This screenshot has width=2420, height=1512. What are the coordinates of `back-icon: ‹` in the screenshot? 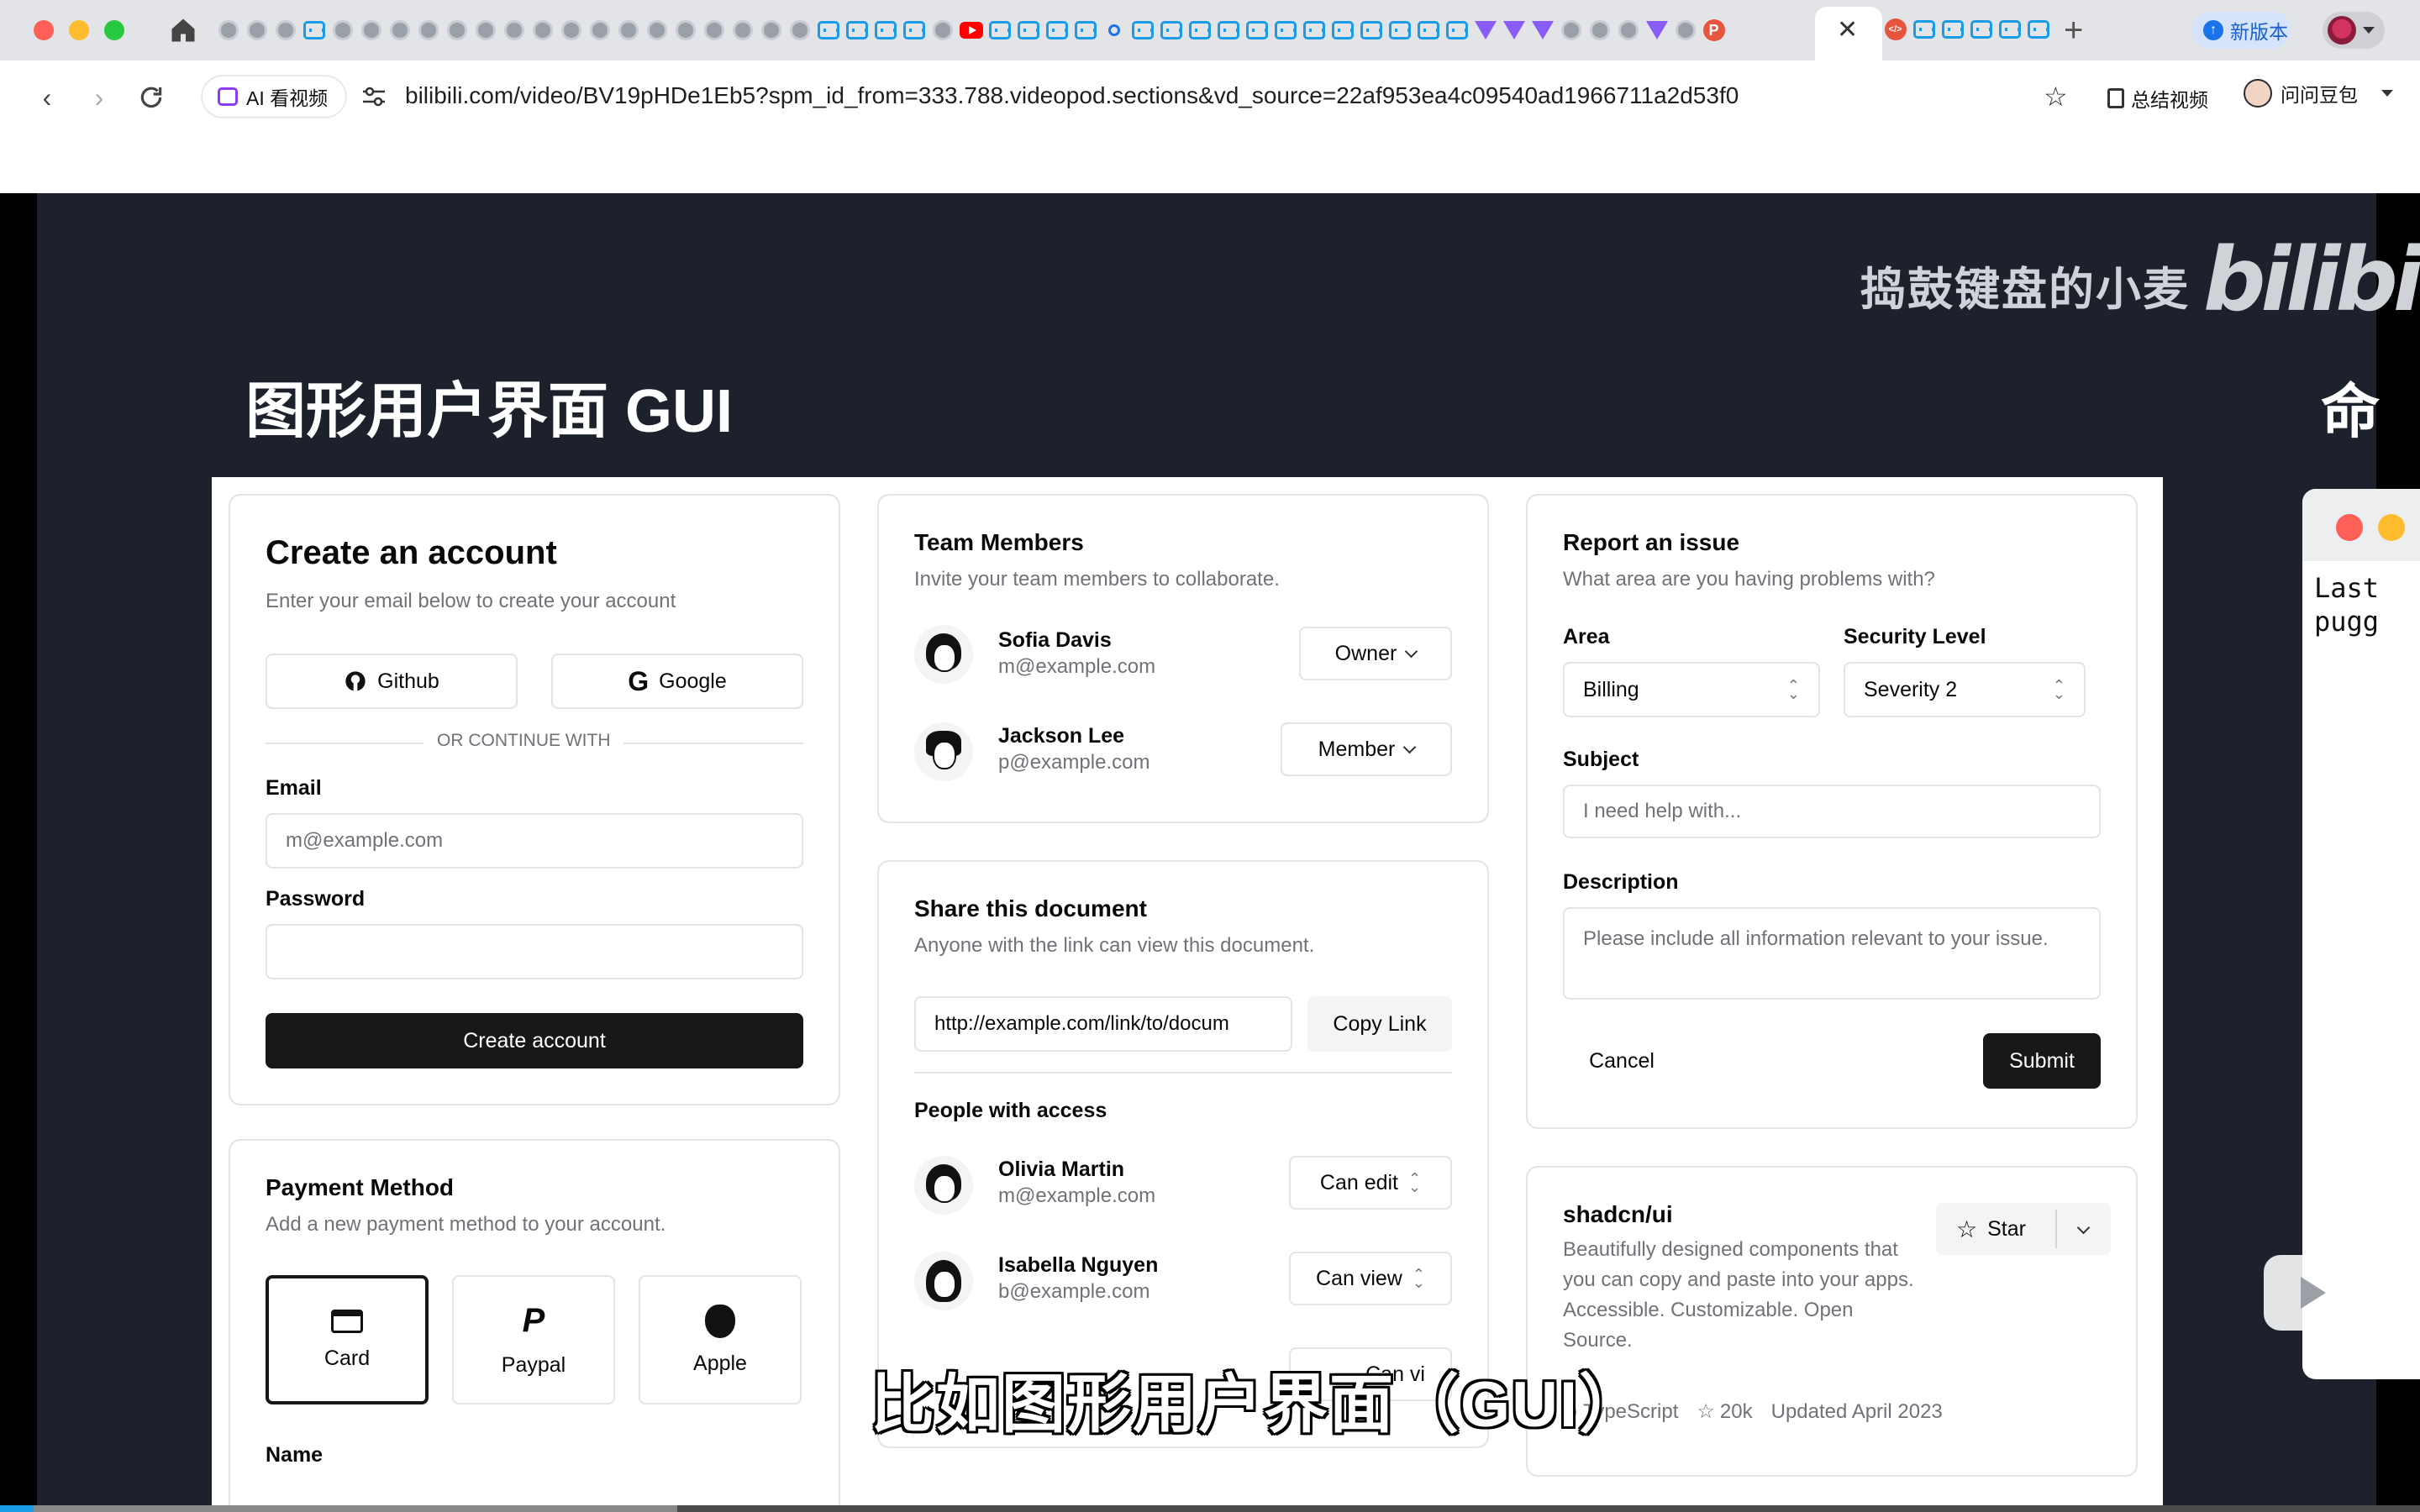 It's located at (47, 97).